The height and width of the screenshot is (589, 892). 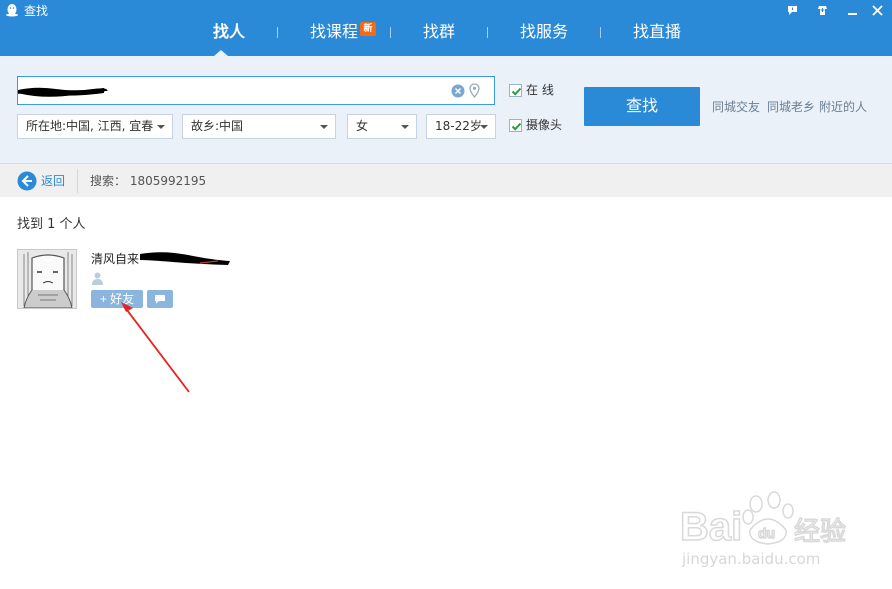 I want to click on breadcrumb: 返回 搜索： 1805992195, so click(x=446, y=180).